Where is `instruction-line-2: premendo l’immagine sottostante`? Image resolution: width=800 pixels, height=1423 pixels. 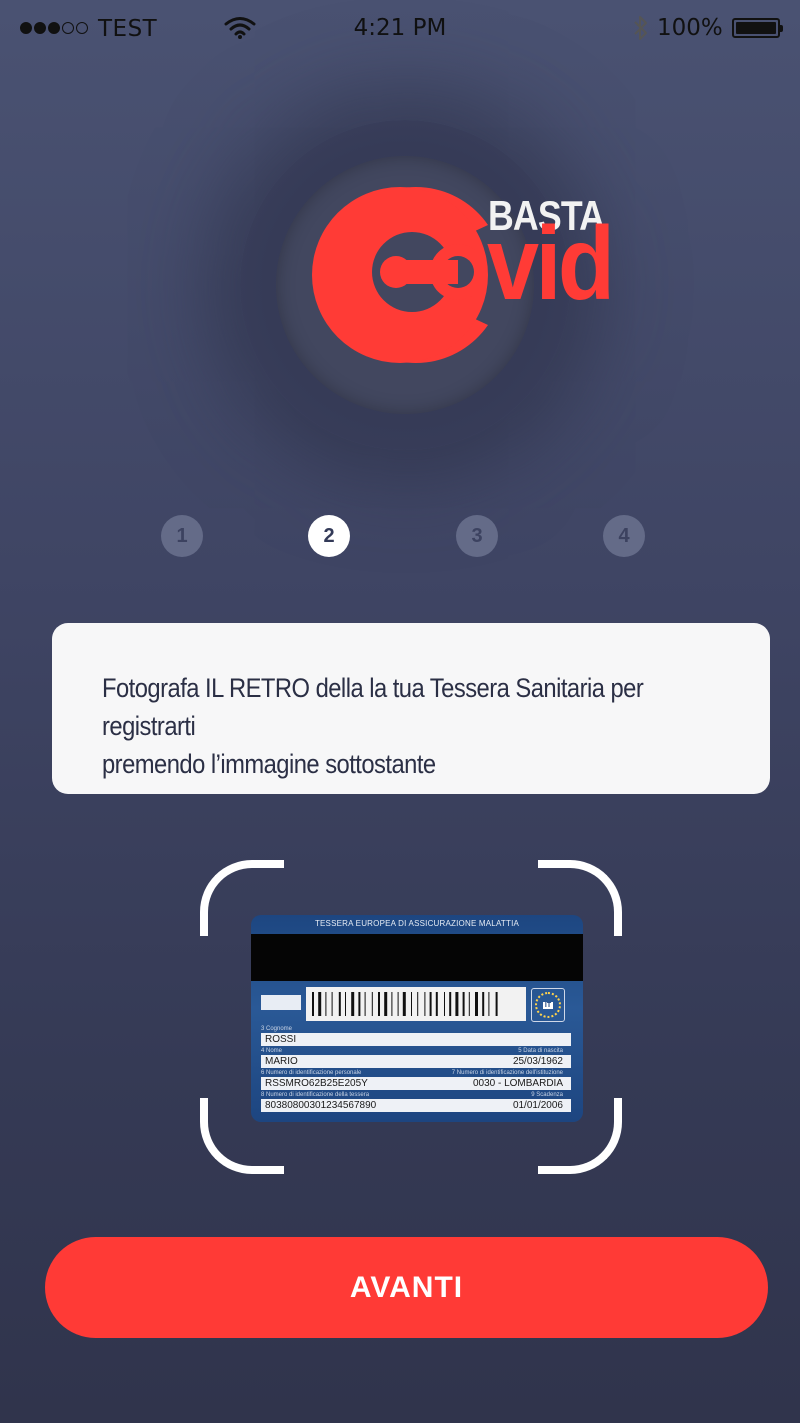 instruction-line-2: premendo l’immagine sottostante is located at coordinates (269, 764).